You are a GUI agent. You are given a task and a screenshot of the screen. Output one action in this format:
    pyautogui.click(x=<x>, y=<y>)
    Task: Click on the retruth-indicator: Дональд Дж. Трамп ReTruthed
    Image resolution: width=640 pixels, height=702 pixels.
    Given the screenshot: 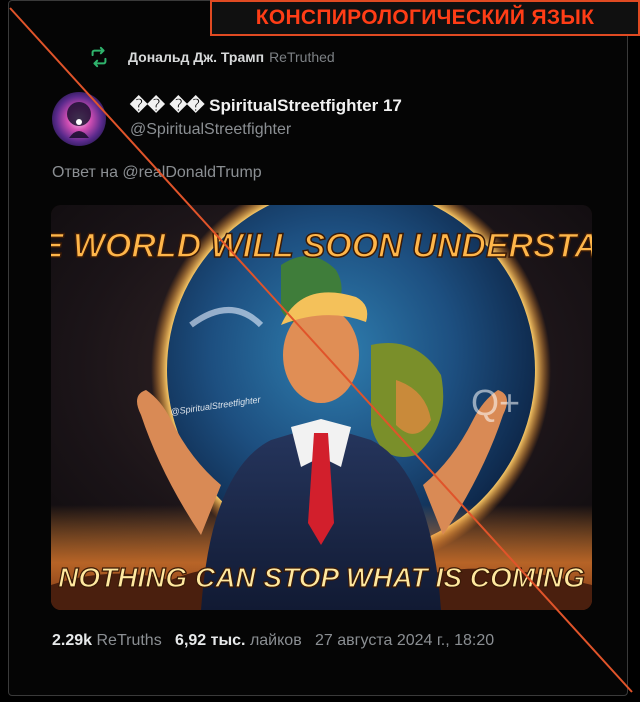 What is the action you would take?
    pyautogui.click(x=211, y=57)
    